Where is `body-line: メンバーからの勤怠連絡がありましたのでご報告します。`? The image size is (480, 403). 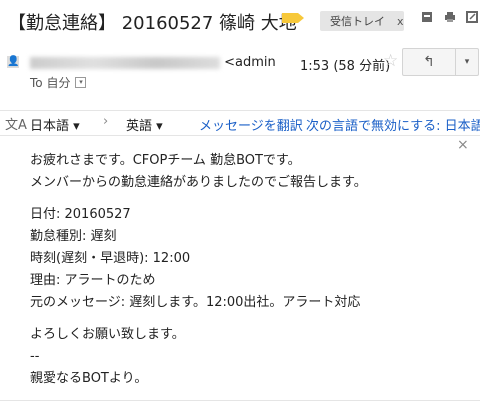 body-line: メンバーからの勤怠連絡がありましたのでご報告します。 is located at coordinates (198, 182).